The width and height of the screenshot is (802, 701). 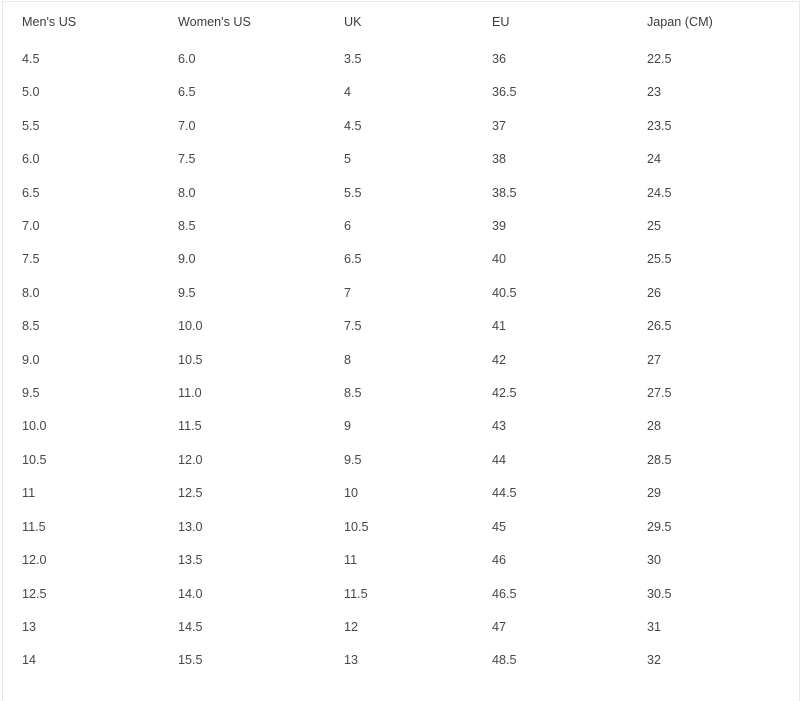 I want to click on table-cell: 23, so click(x=654, y=92).